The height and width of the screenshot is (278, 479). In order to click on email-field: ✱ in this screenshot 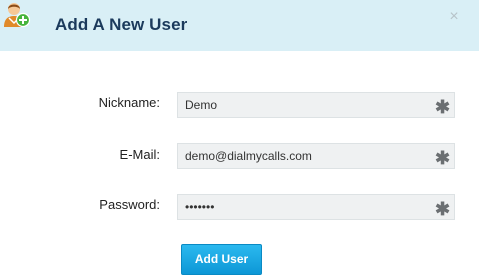, I will do `click(316, 156)`.